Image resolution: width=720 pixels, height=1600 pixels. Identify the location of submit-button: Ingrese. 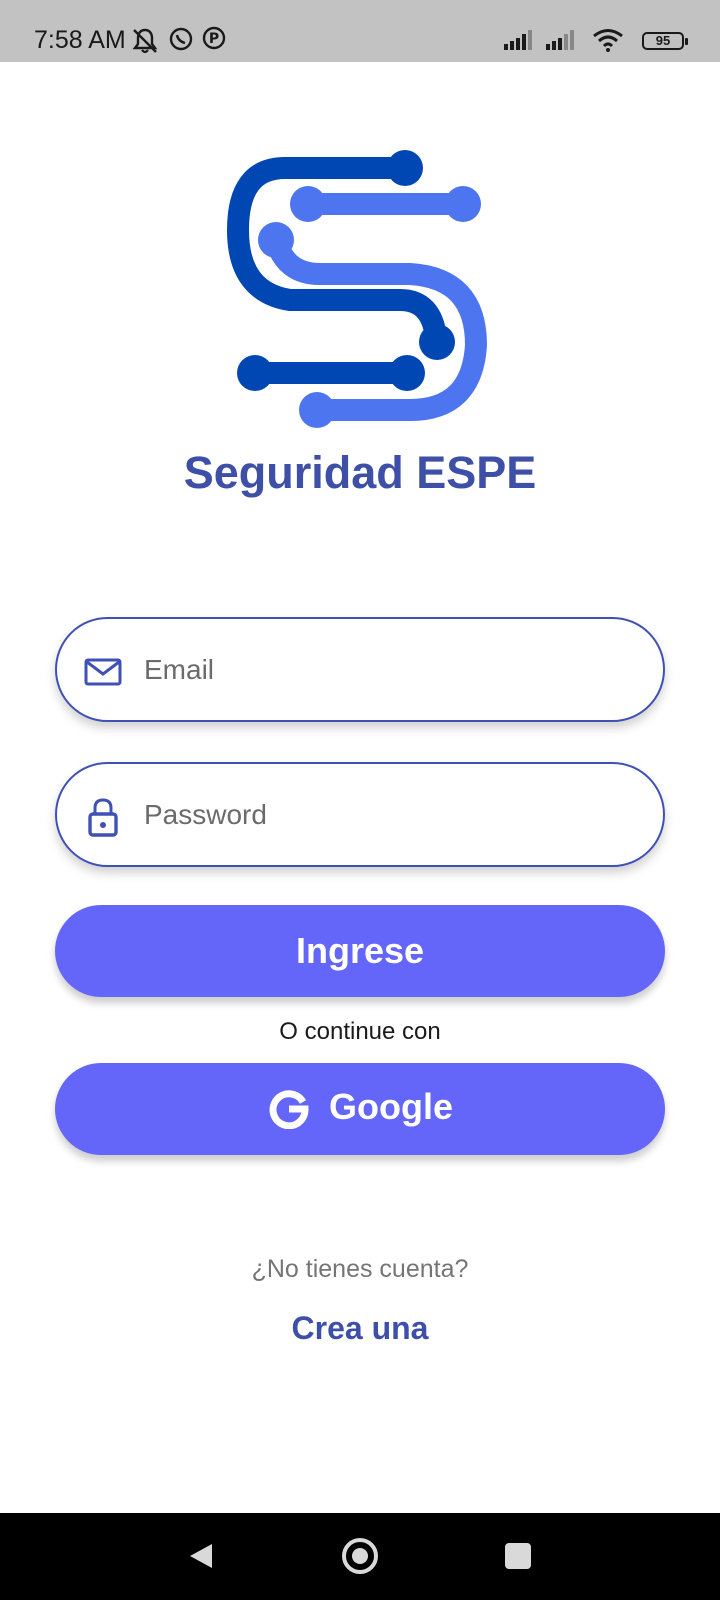
(360, 951).